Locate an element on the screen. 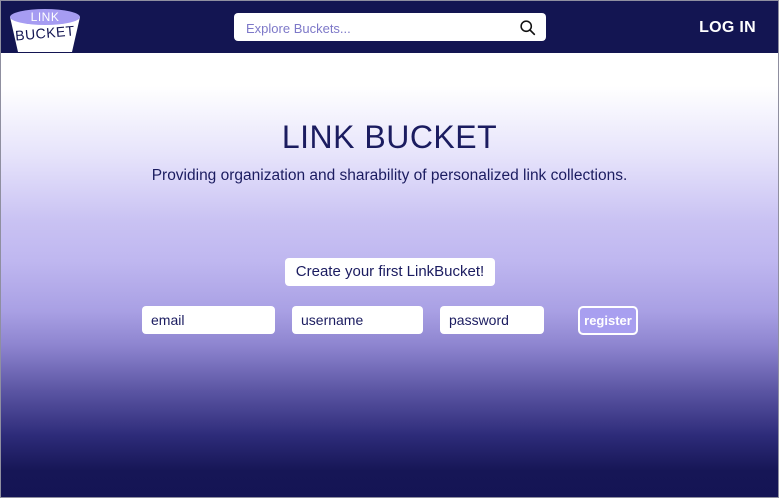 The width and height of the screenshot is (779, 498). top-navbar: LINK BUCKET LOG IN is located at coordinates (389, 27).